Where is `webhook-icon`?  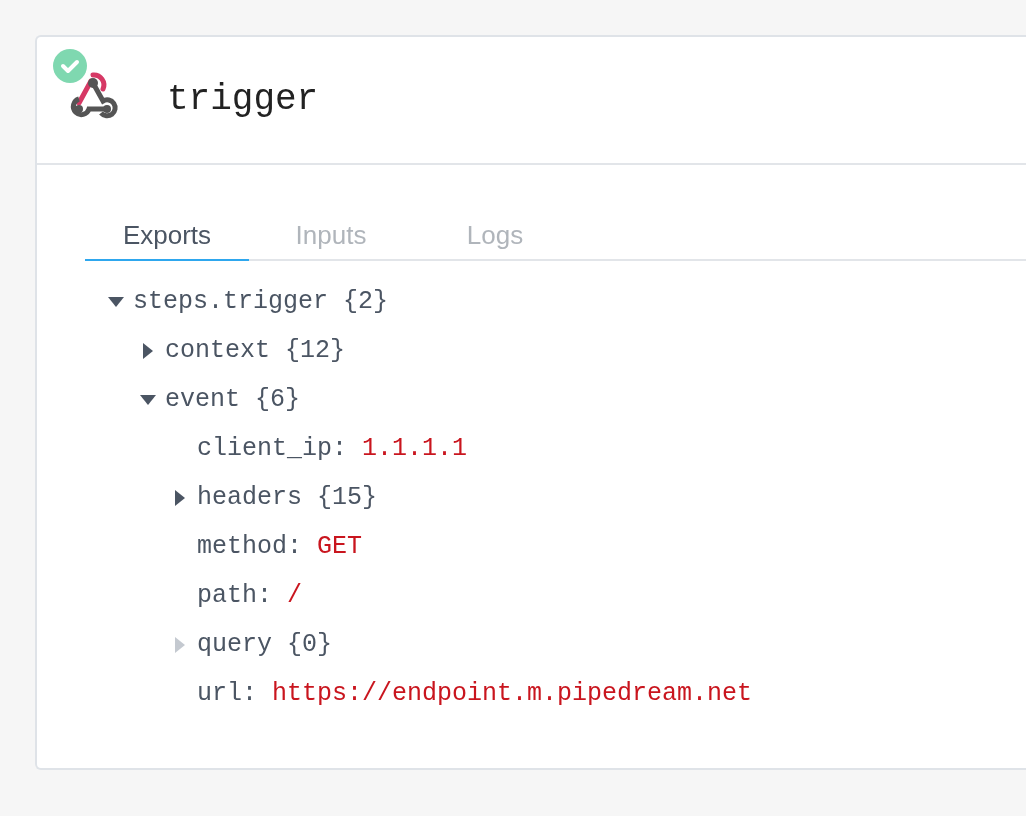
webhook-icon is located at coordinates (94, 94).